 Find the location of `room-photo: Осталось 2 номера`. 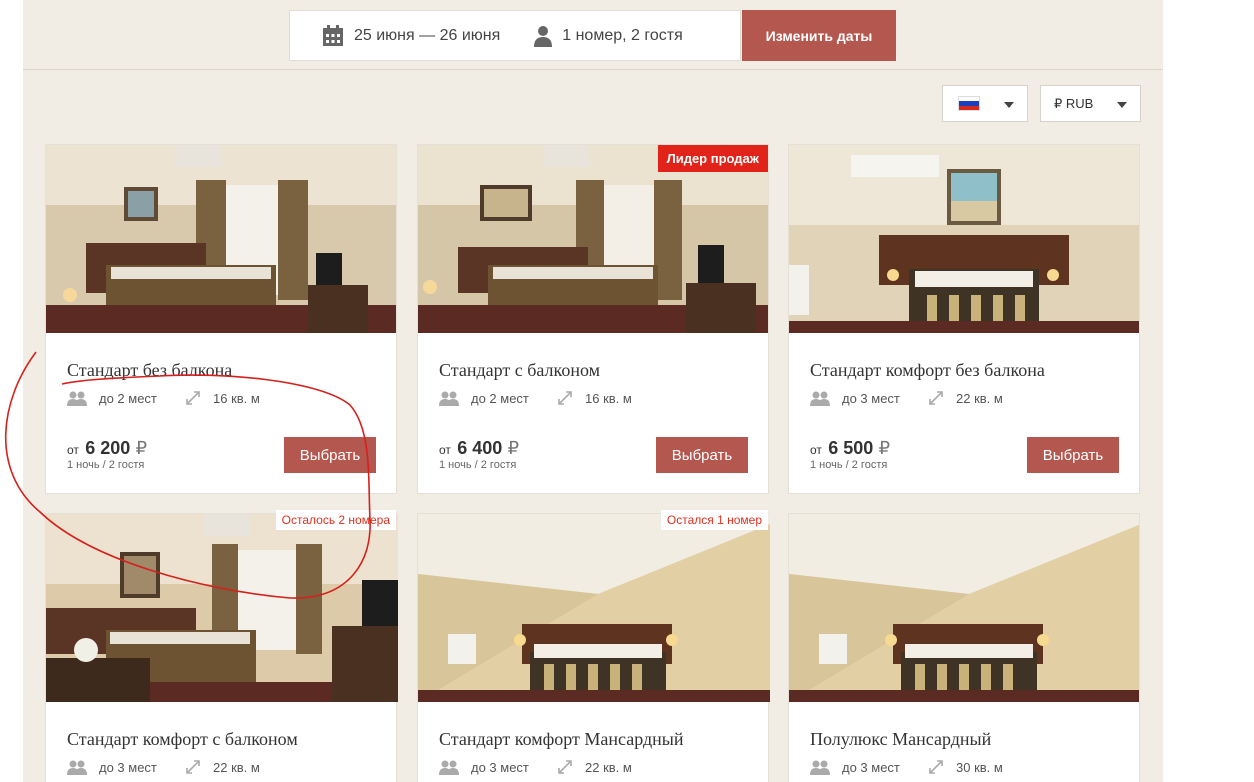

room-photo: Осталось 2 номера is located at coordinates (222, 606).